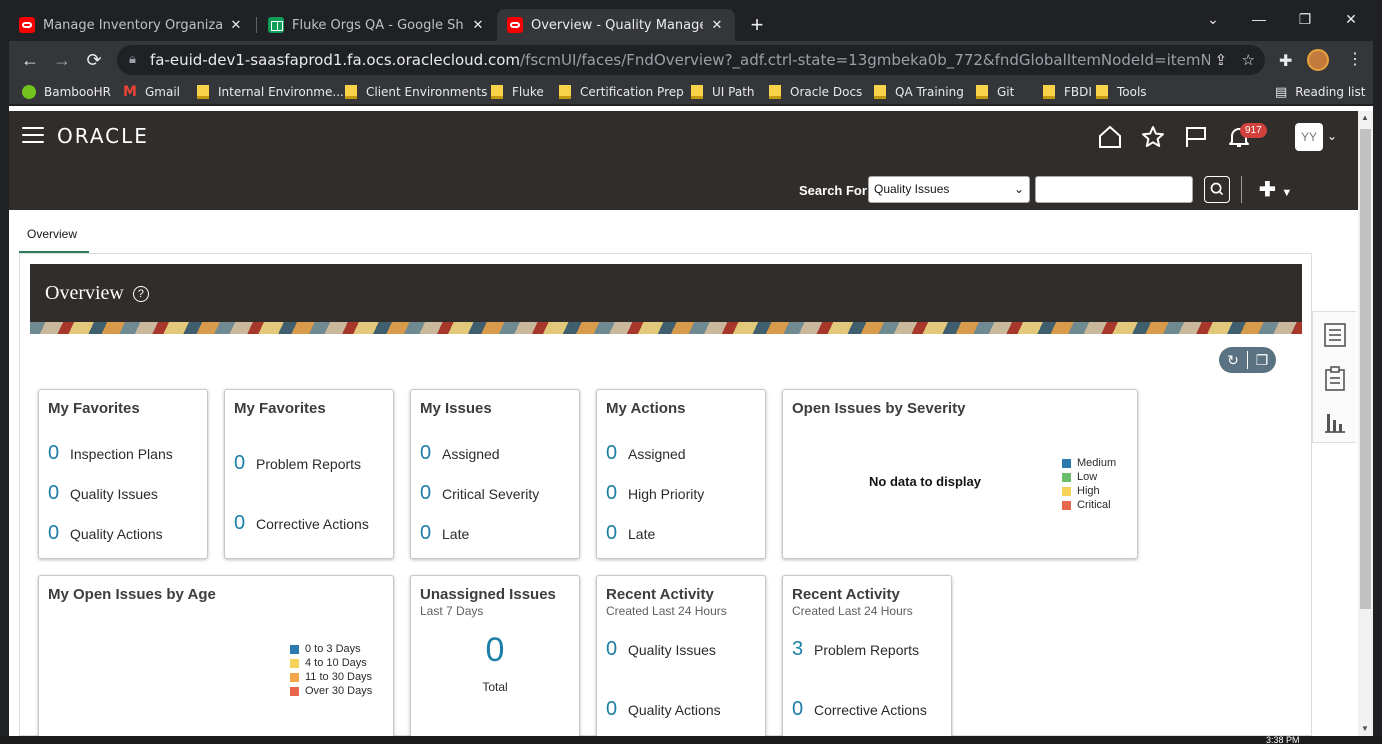 This screenshot has width=1382, height=744. Describe the element at coordinates (29, 92) in the screenshot. I see `bamboohr-icon` at that location.